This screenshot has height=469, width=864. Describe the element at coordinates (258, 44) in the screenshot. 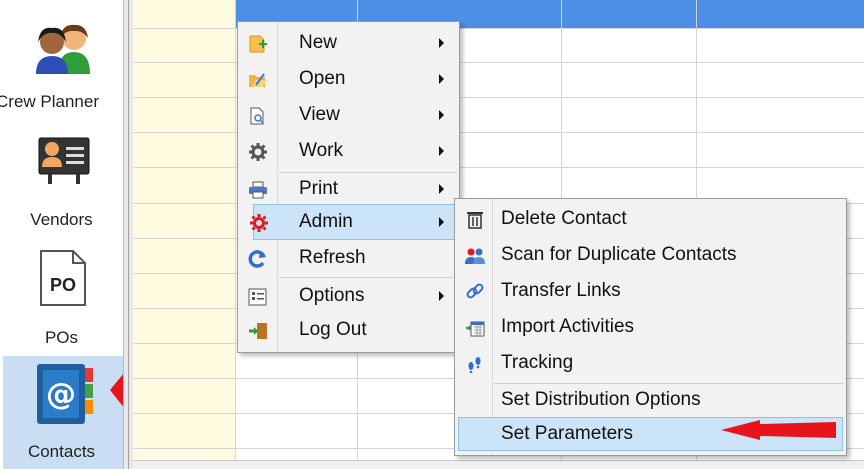

I see `new-document-icon` at that location.